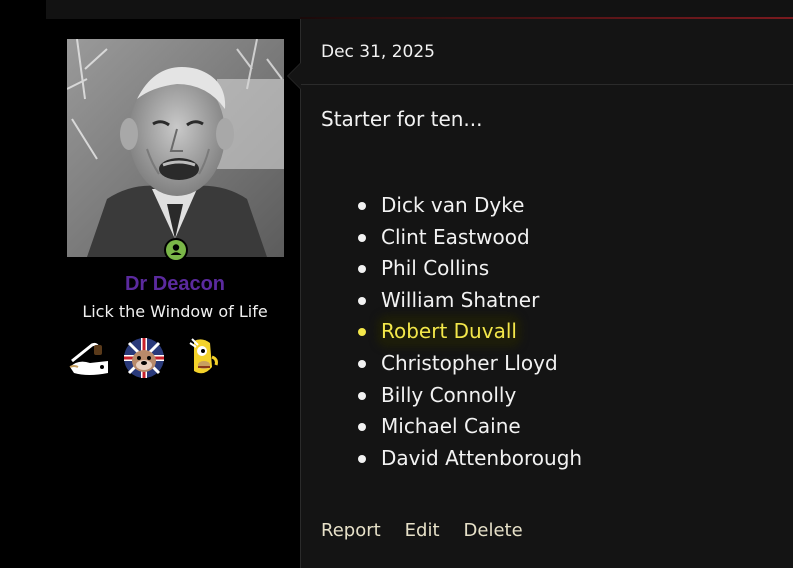 Image resolution: width=793 pixels, height=568 pixels. I want to click on list-item: Michael Caine, so click(469, 427).